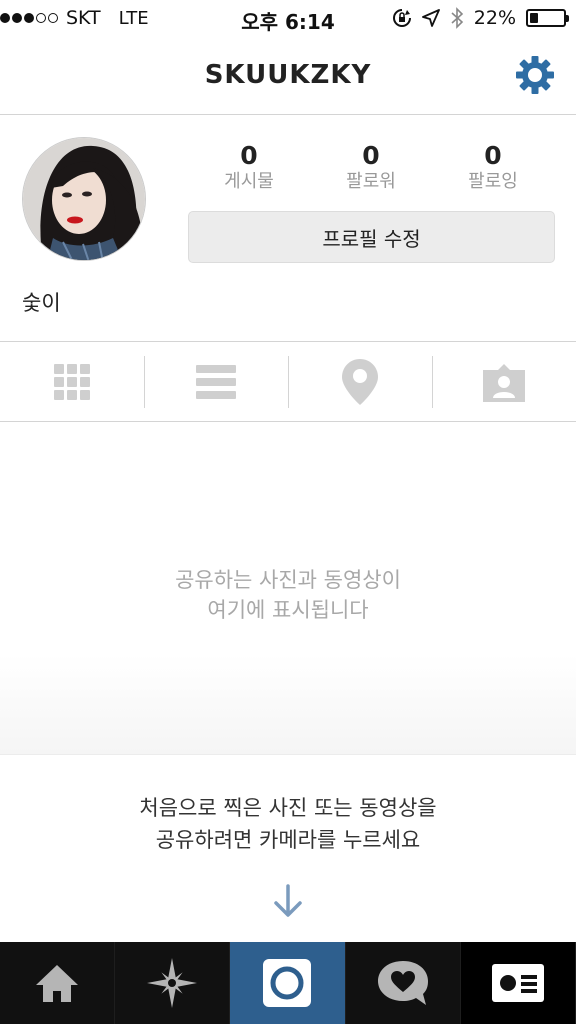  I want to click on status-bar: SKT LTE 오후 6:14 22%, so click(288, 19).